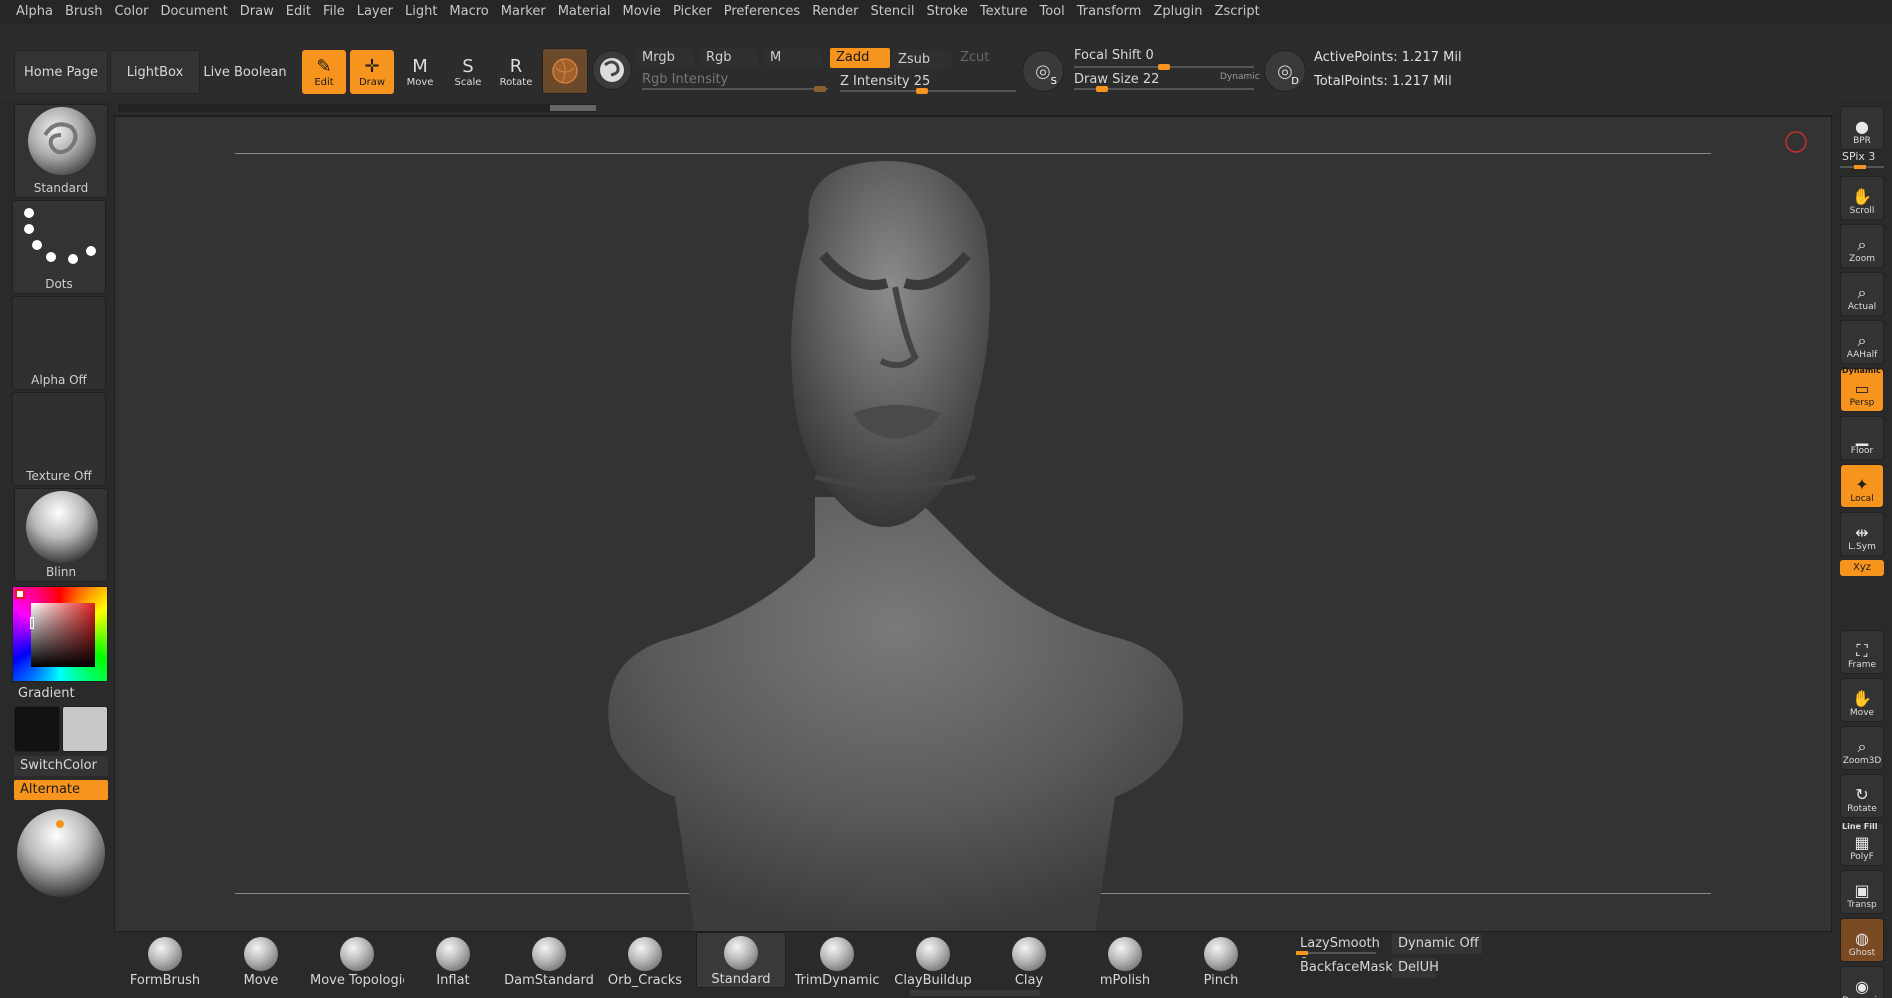 The width and height of the screenshot is (1892, 998). Describe the element at coordinates (928, 91) in the screenshot. I see `z-intensity-slider` at that location.